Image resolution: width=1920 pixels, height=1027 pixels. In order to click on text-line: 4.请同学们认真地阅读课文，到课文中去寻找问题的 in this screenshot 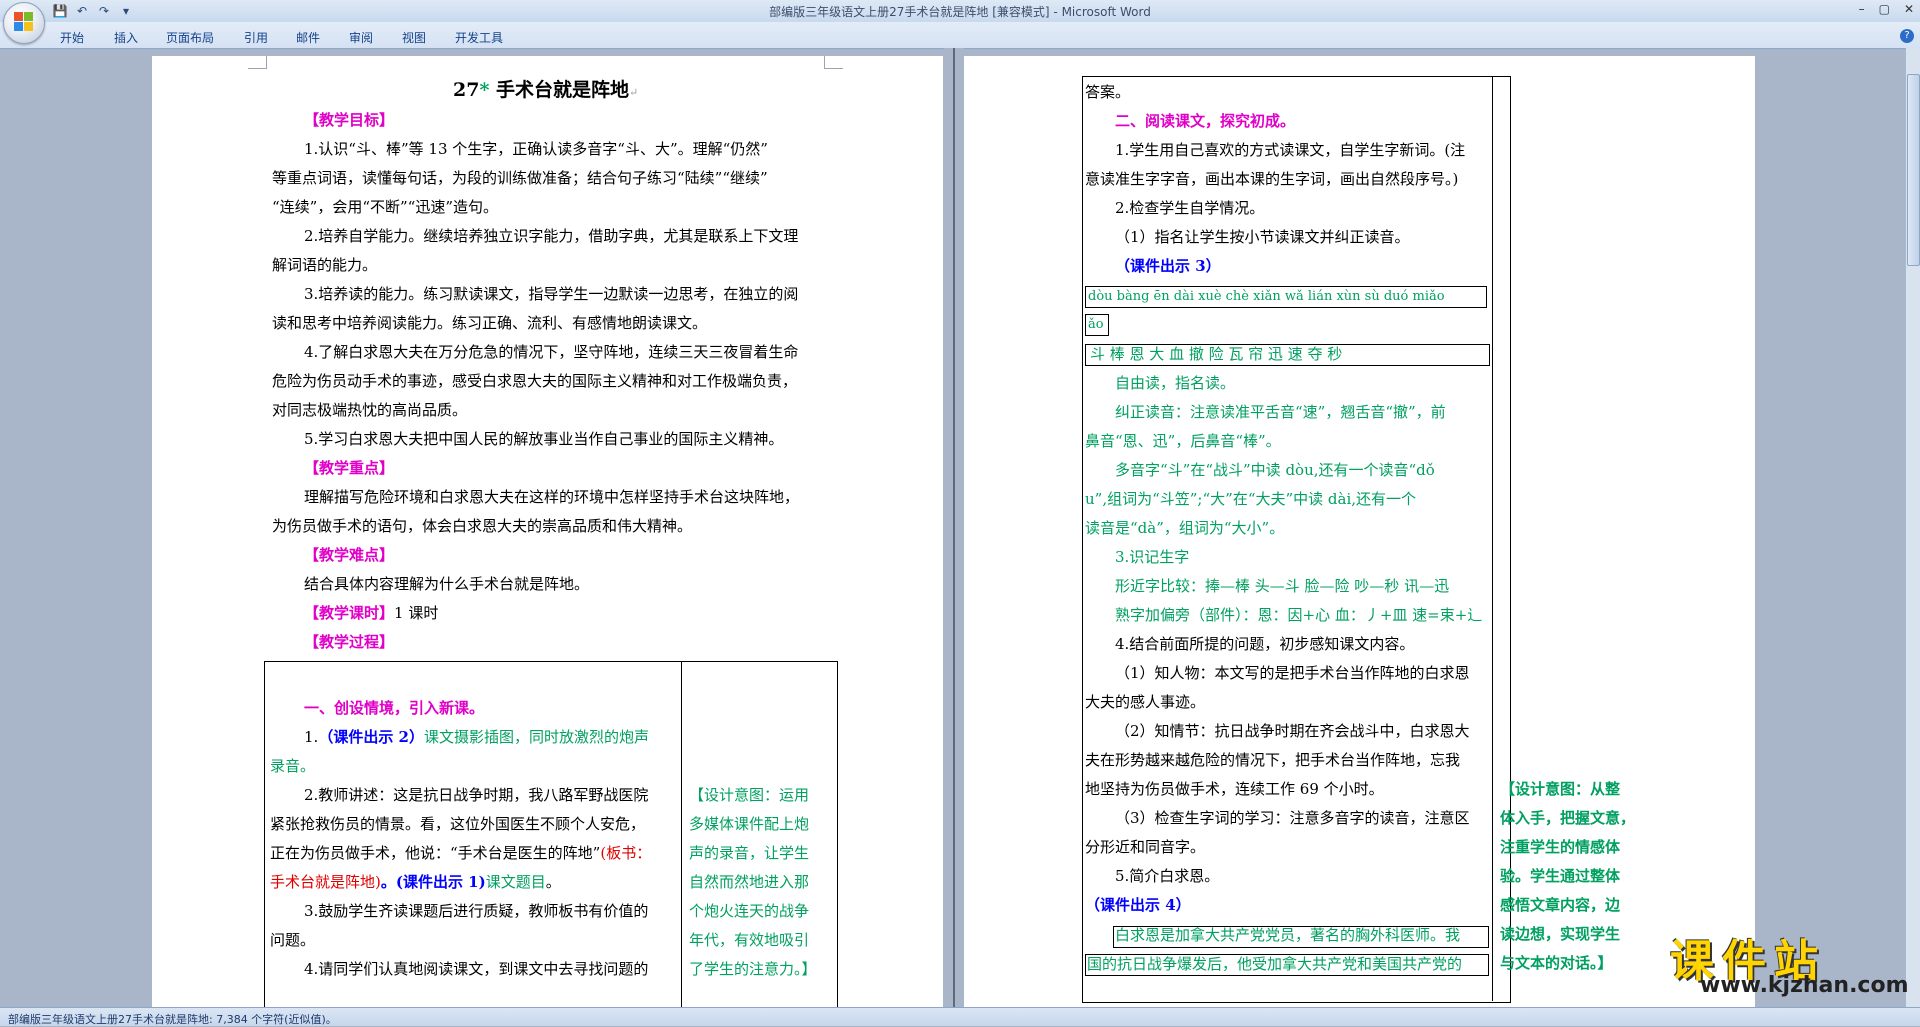, I will do `click(476, 969)`.